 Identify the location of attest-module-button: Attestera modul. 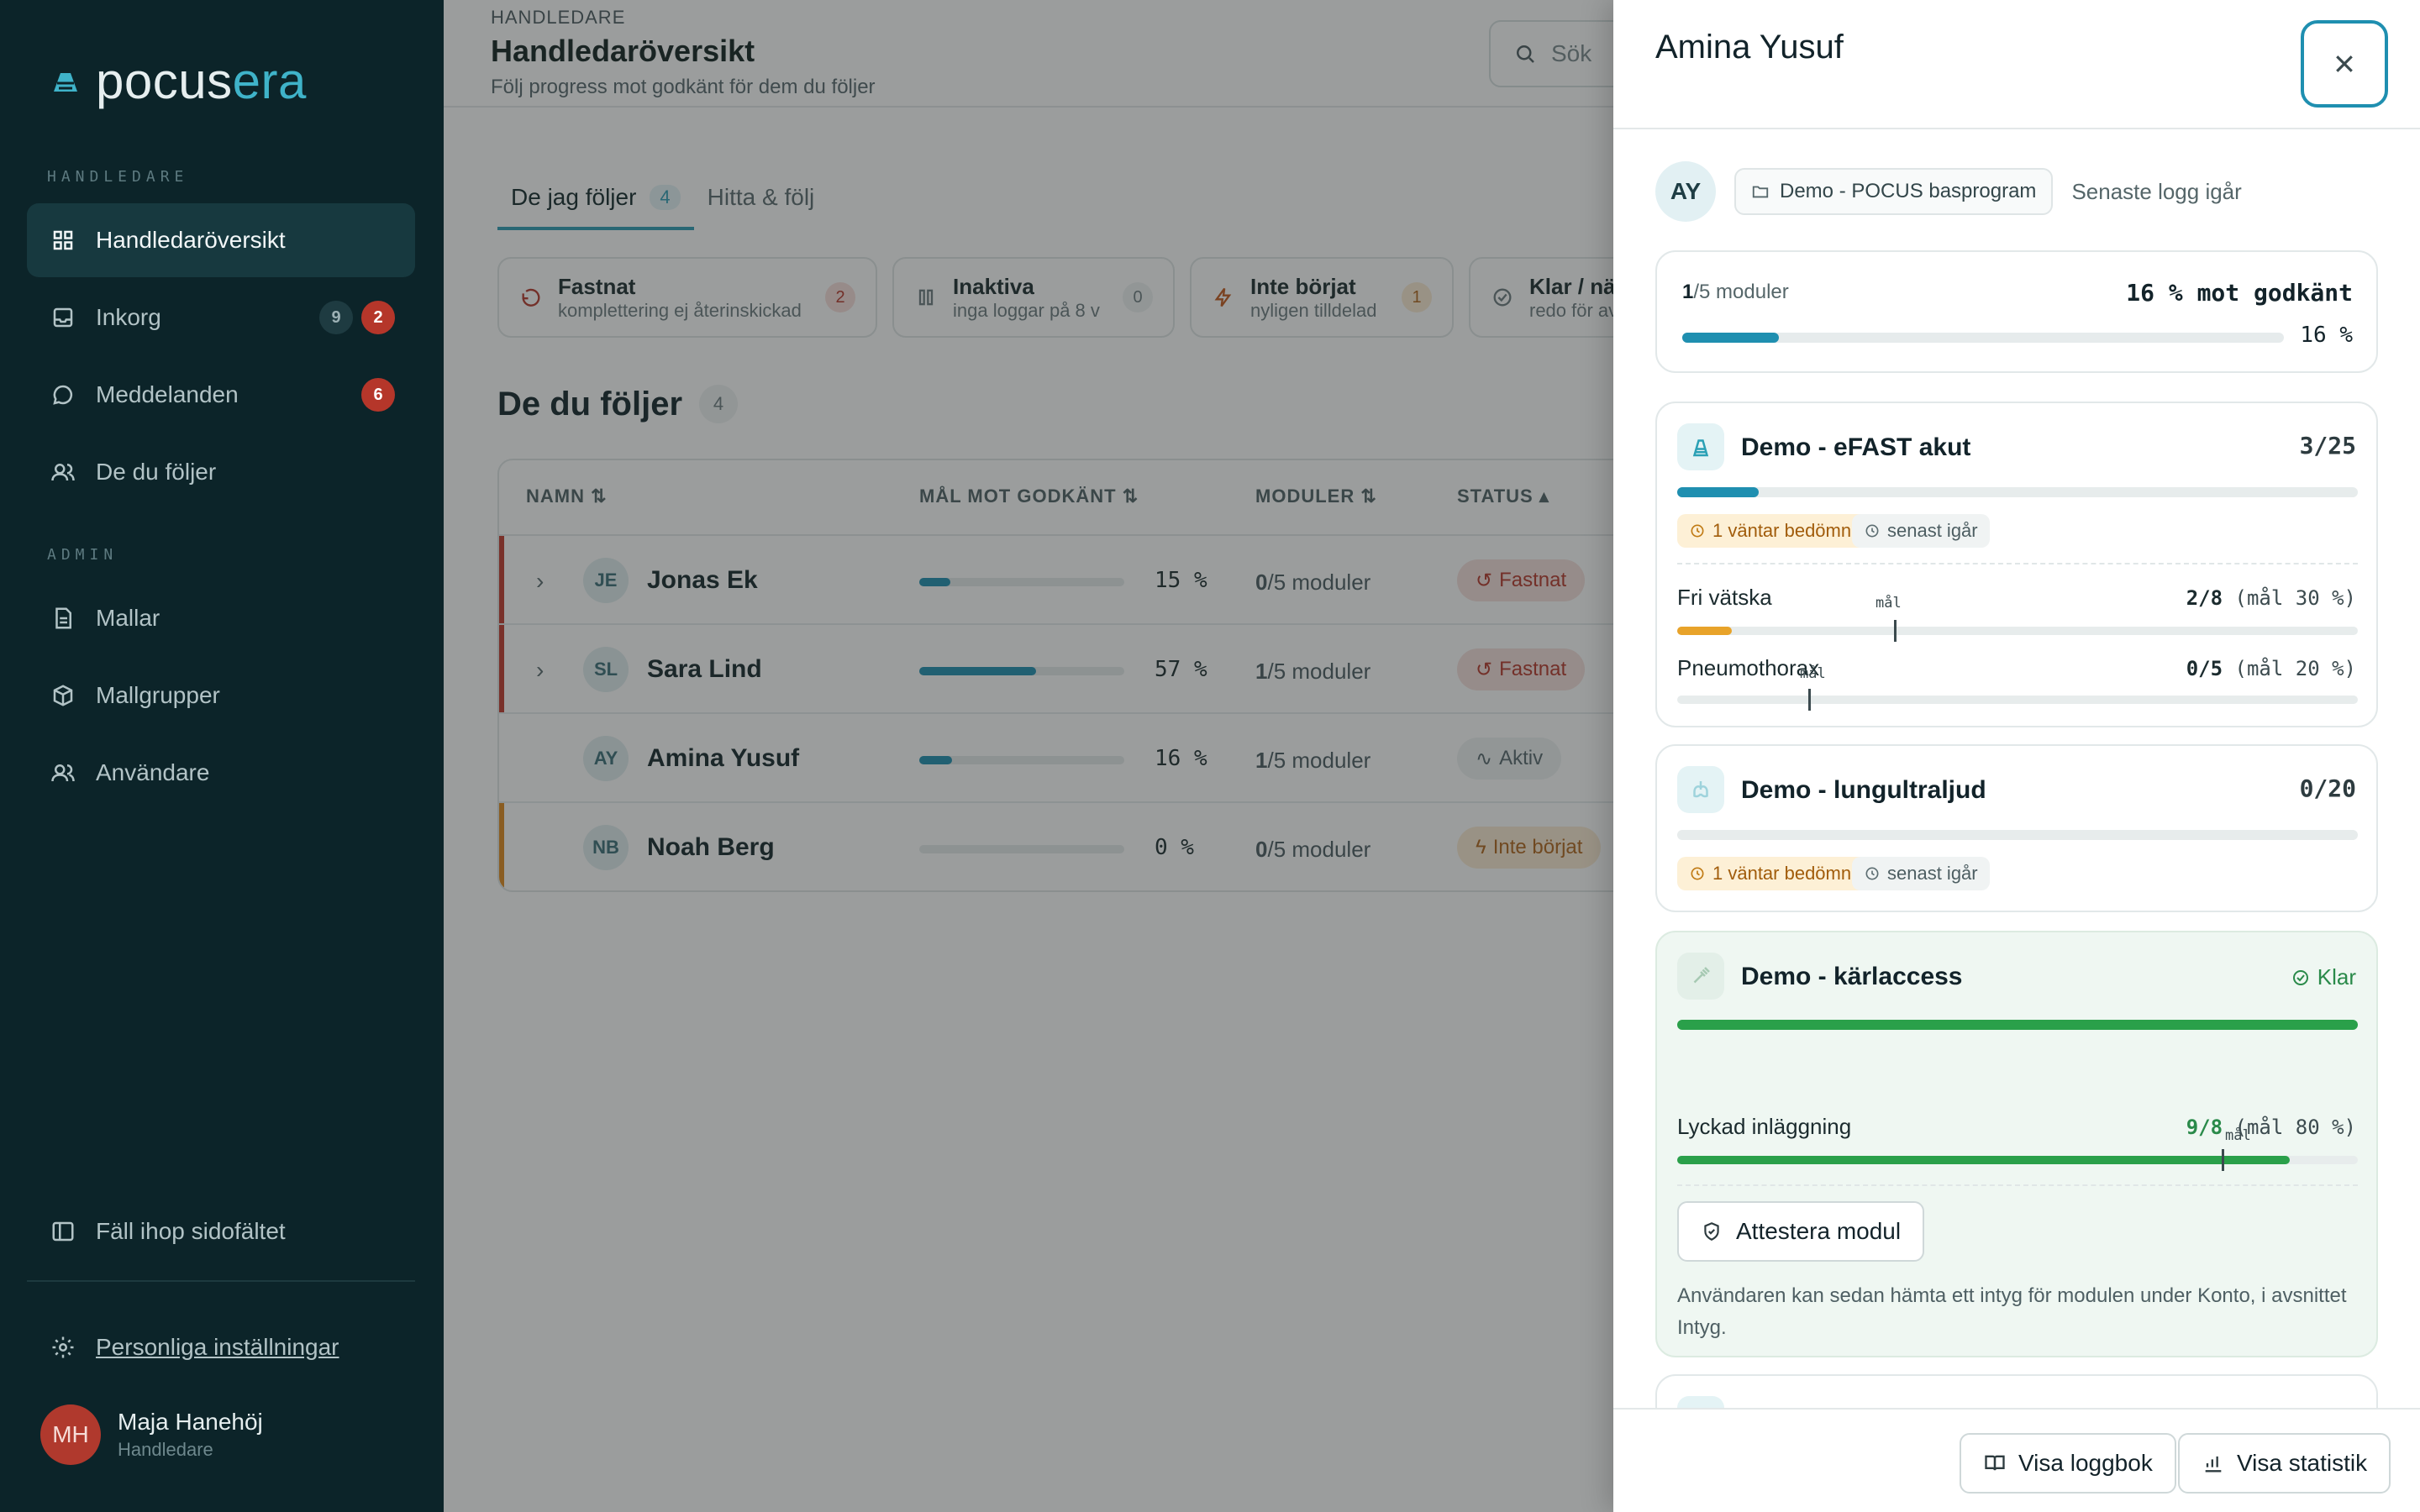
(1801, 1231).